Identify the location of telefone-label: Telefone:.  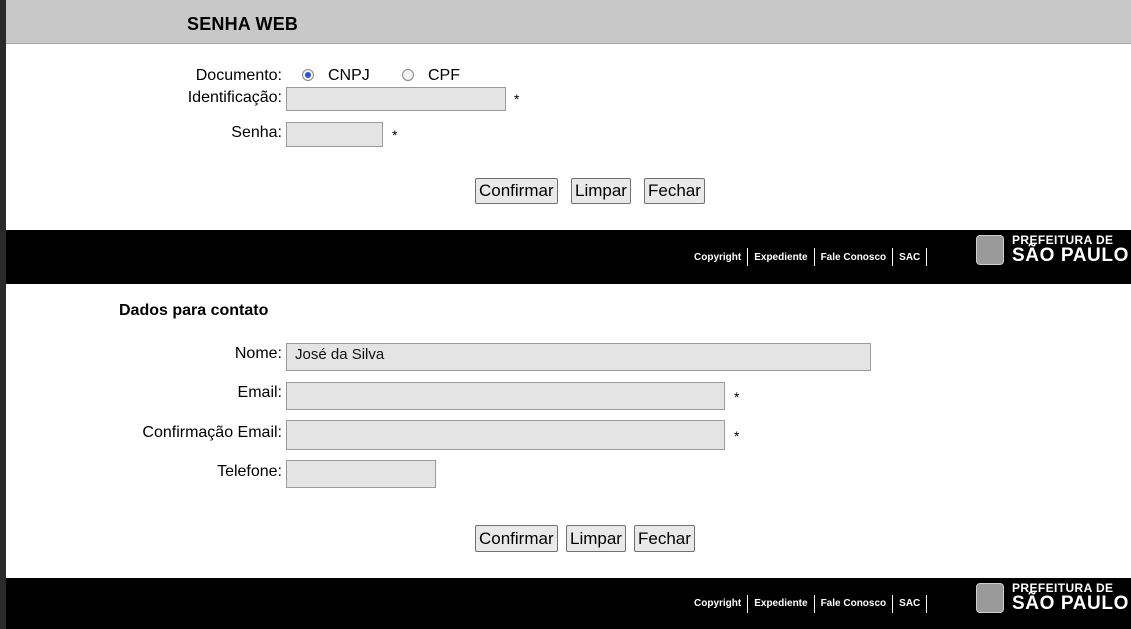
(249, 471).